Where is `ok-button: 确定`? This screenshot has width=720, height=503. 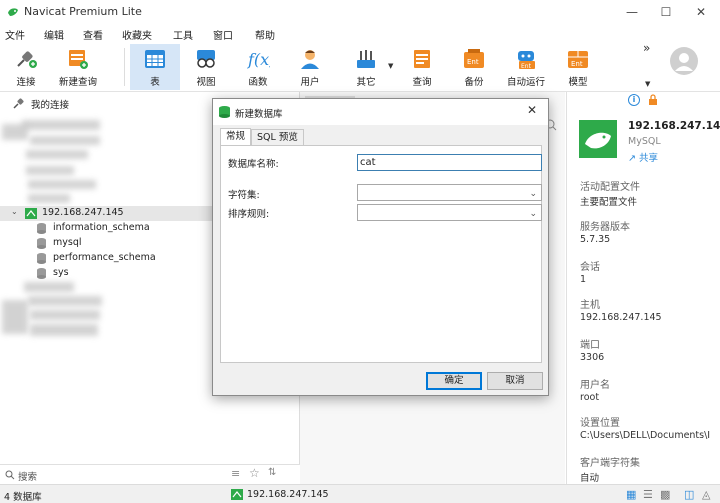 ok-button: 确定 is located at coordinates (454, 381).